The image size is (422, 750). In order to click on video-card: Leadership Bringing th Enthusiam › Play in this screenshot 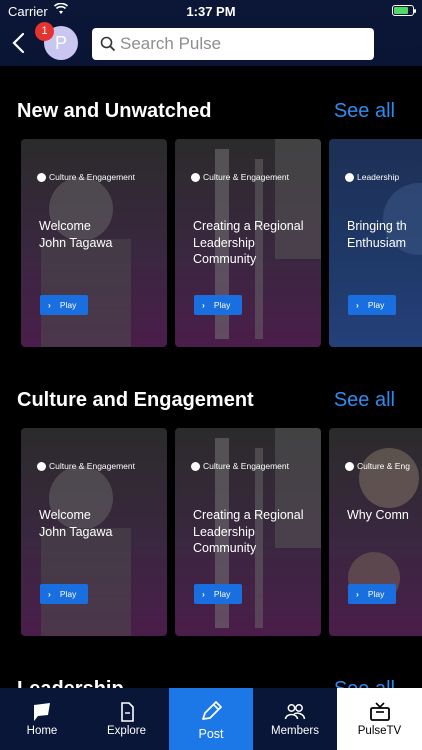, I will do `click(375, 243)`.